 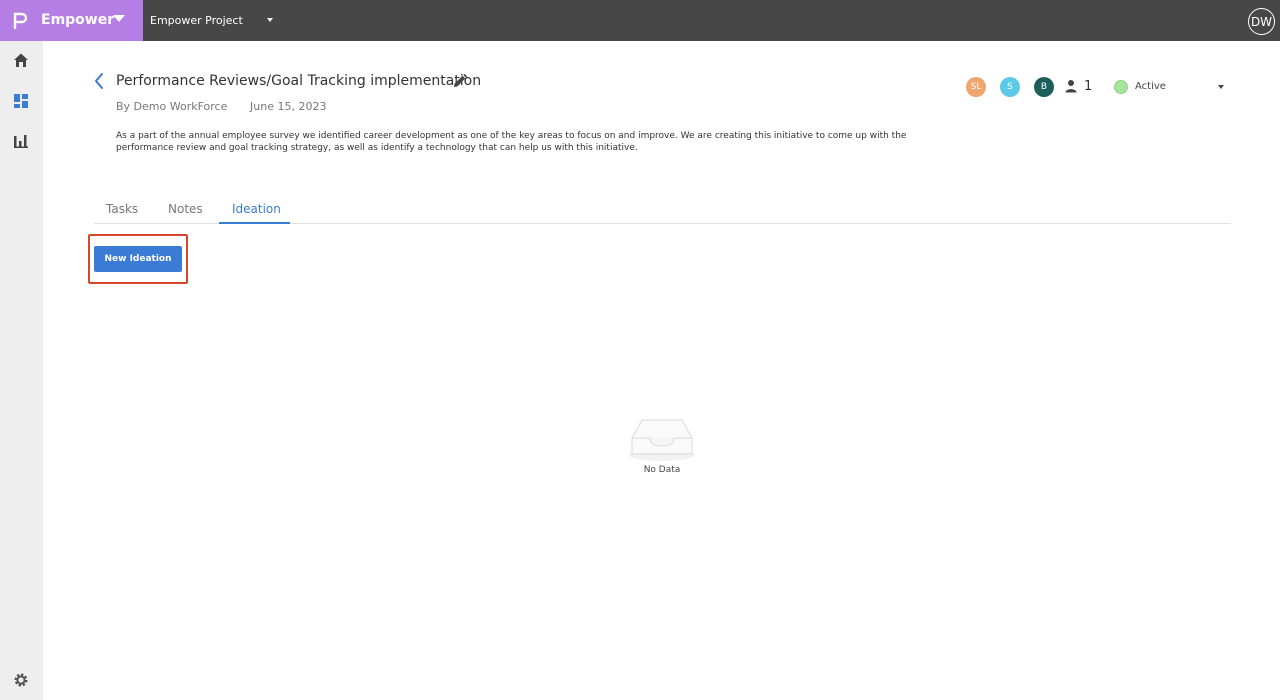 I want to click on home-icon, so click(x=21, y=60).